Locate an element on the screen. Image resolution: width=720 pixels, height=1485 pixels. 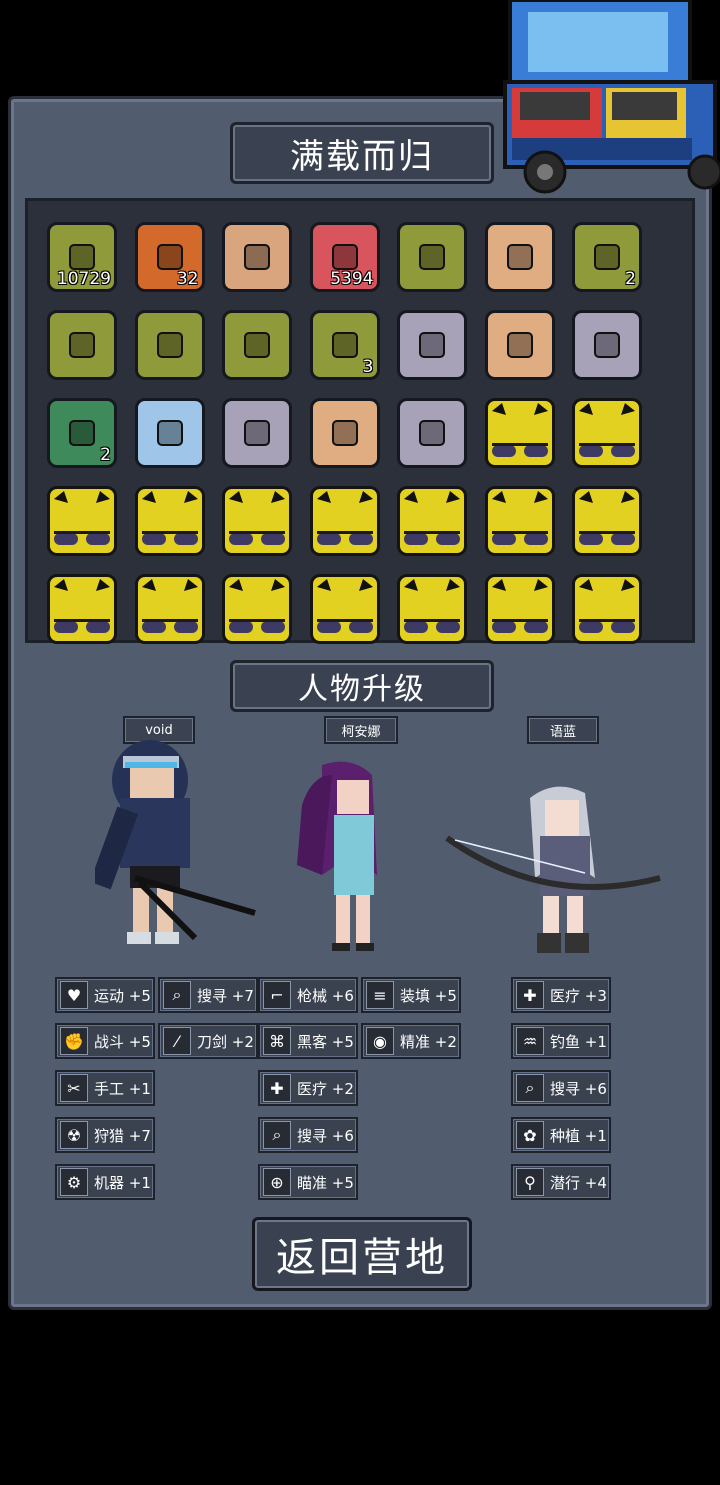
loot-slot: 3 is located at coordinates (344, 345).